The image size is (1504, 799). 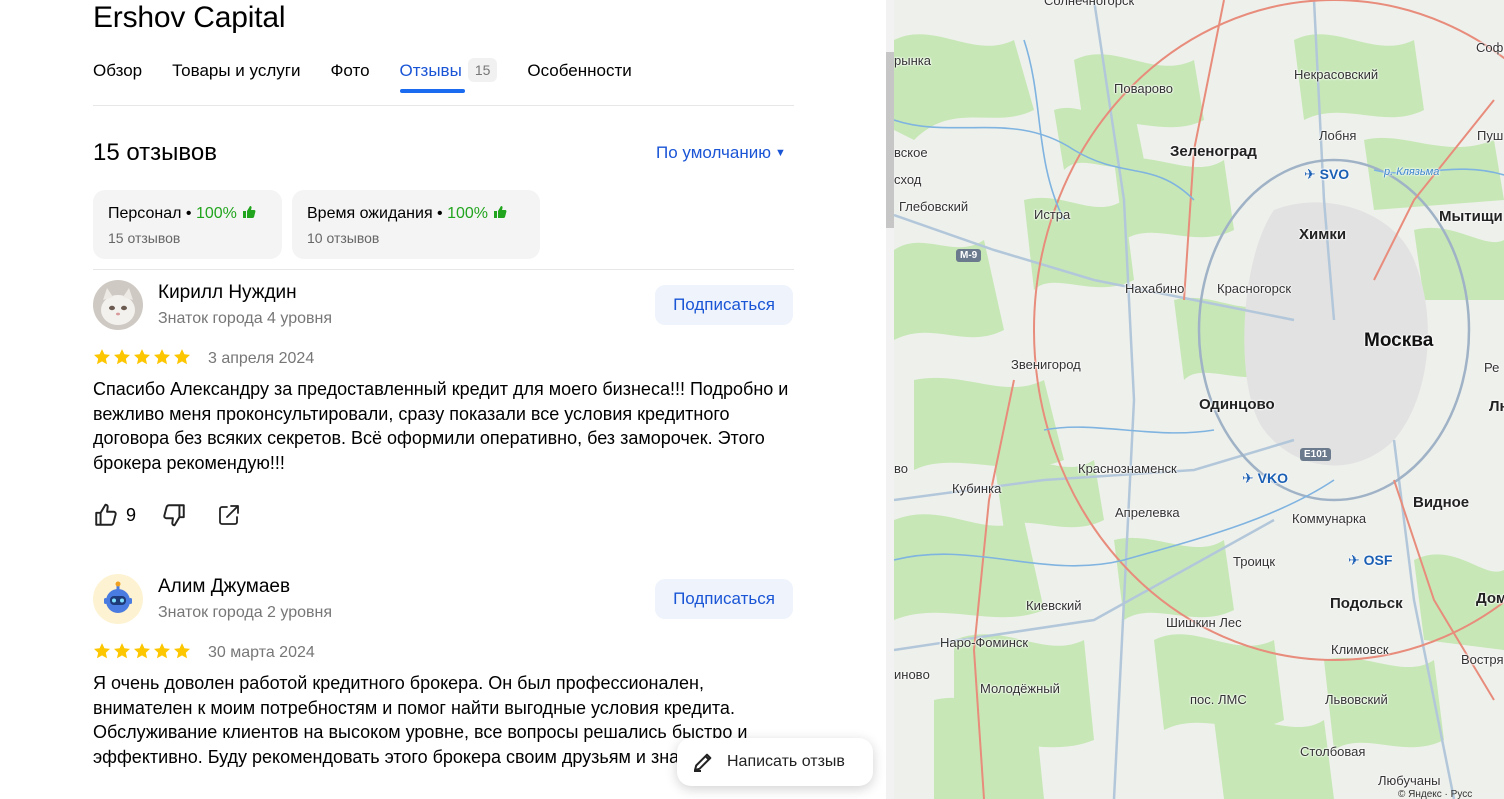 I want to click on map-label: Краснознаменск, so click(x=1127, y=468).